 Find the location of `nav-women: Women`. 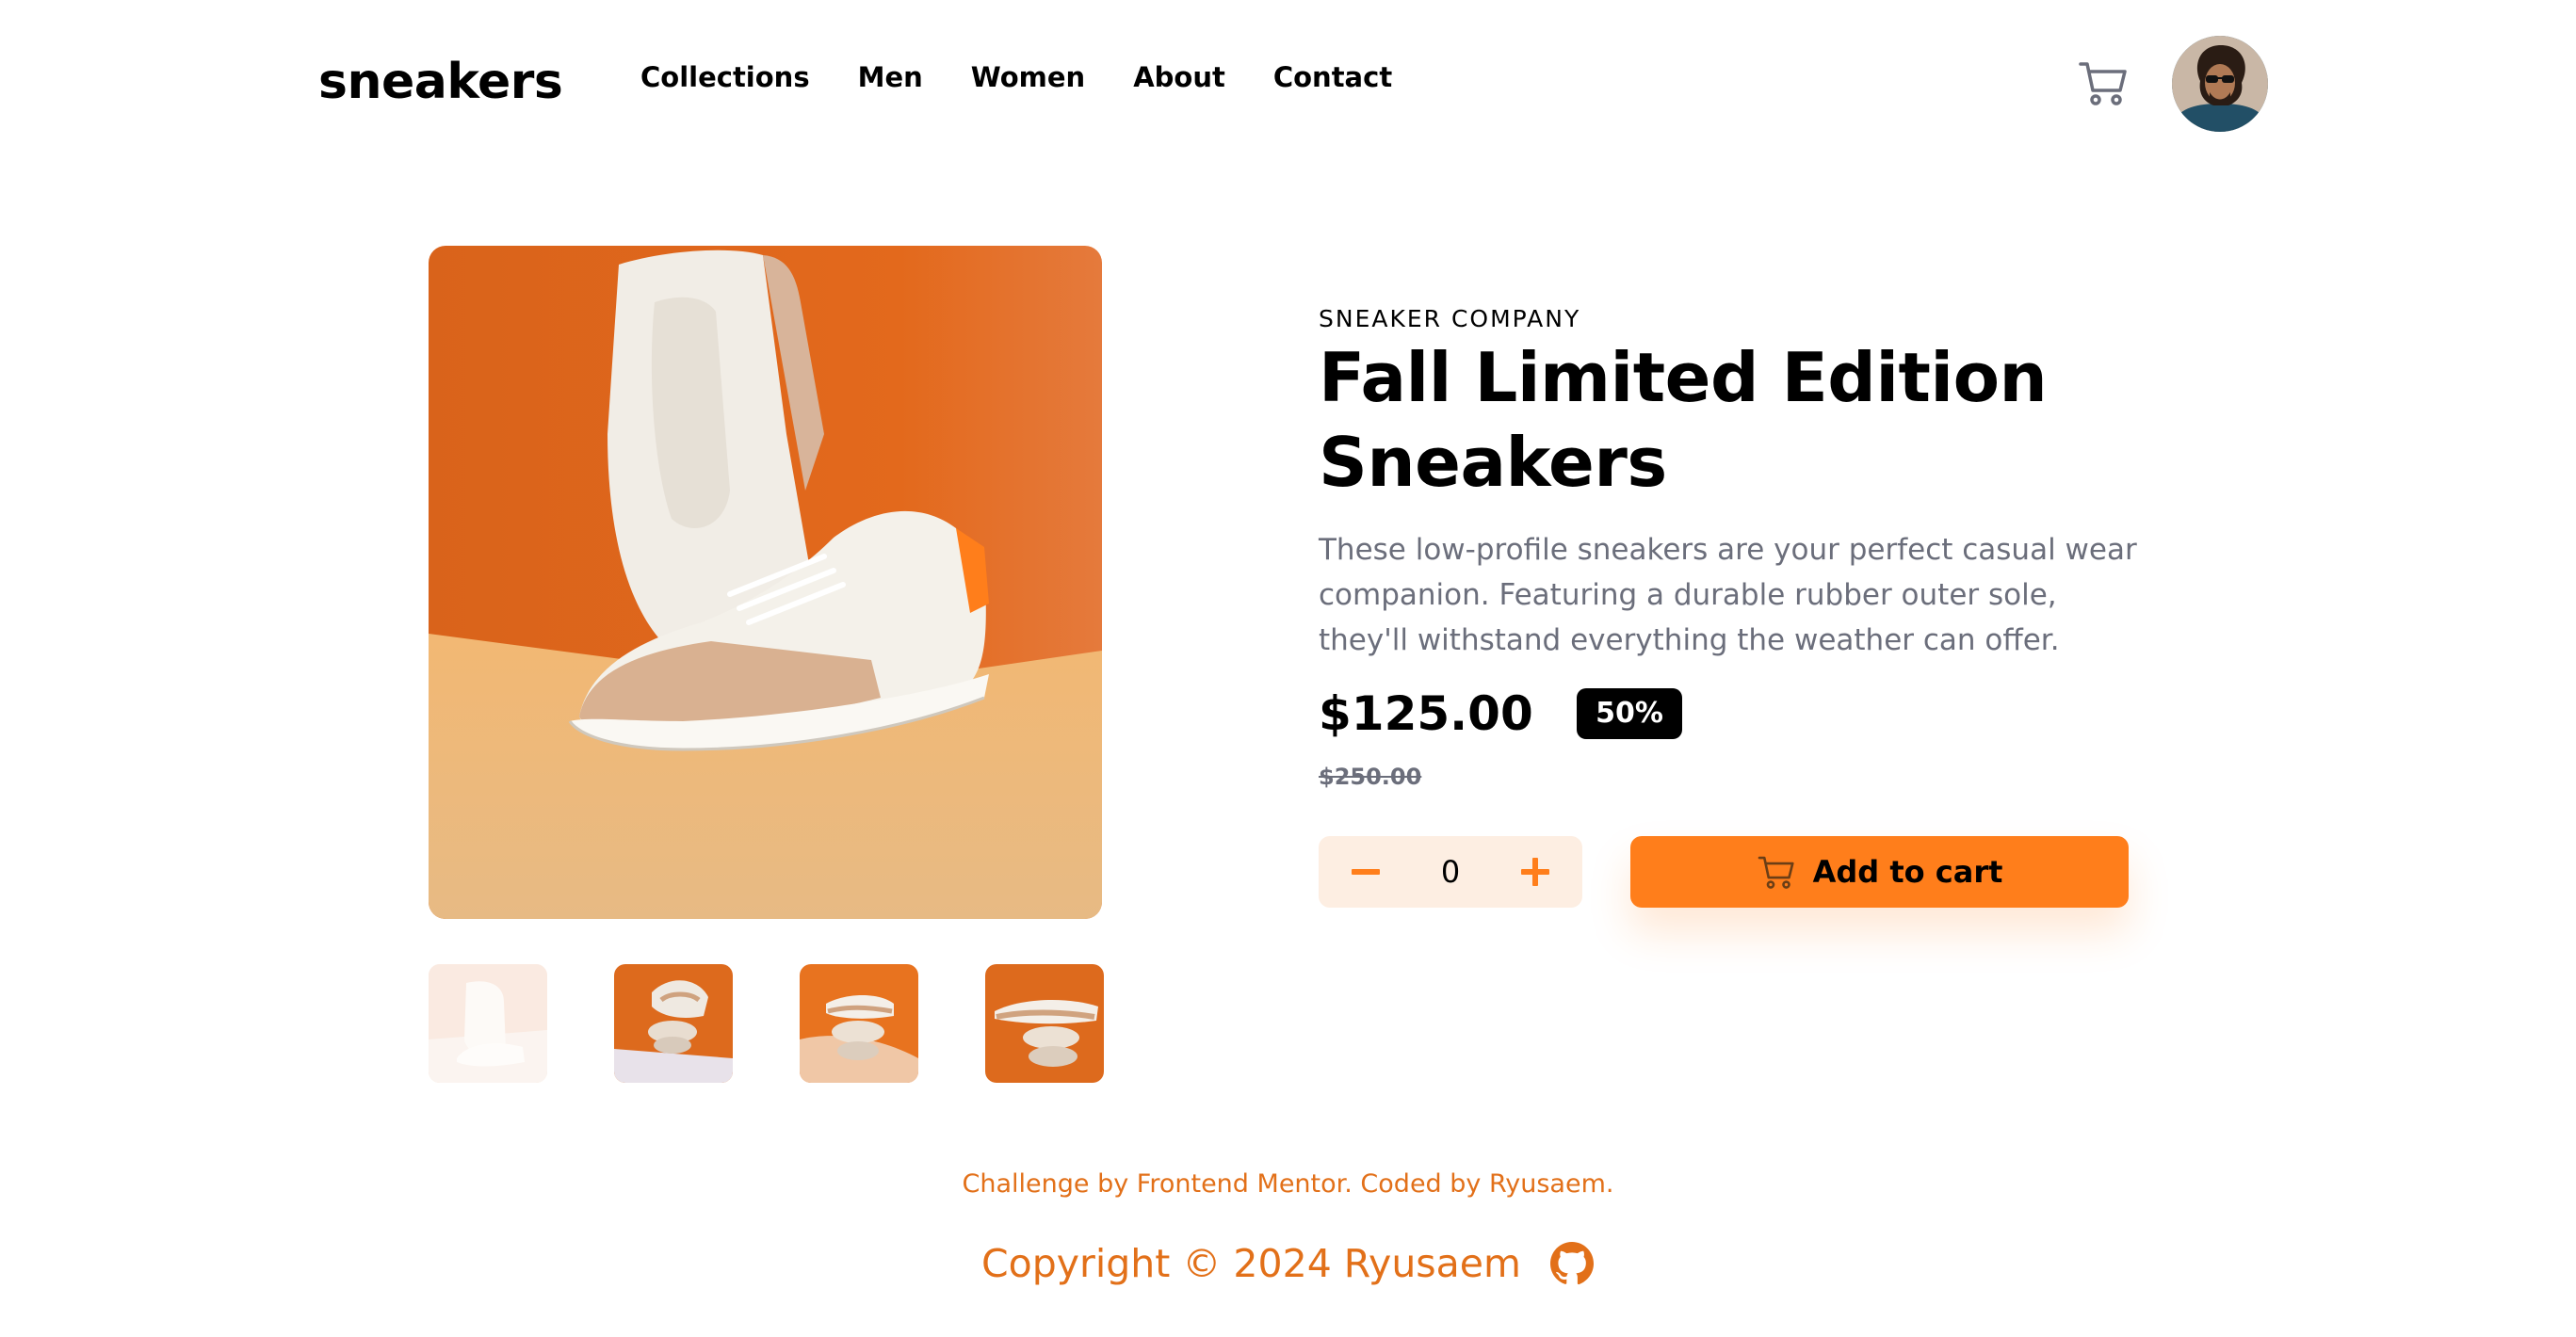

nav-women: Women is located at coordinates (1028, 77).